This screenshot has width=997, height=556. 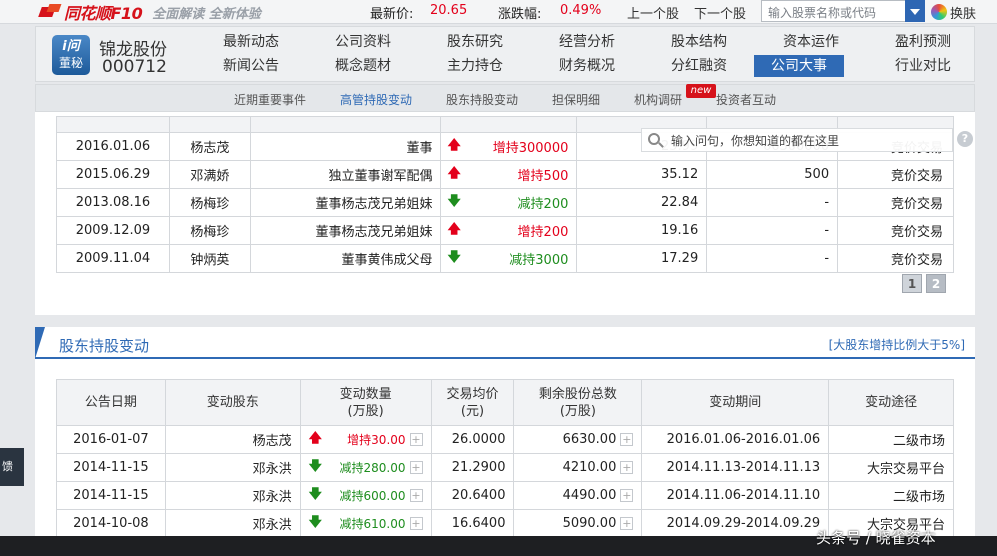 What do you see at coordinates (963, 12) in the screenshot?
I see `skin-button: 换肤` at bounding box center [963, 12].